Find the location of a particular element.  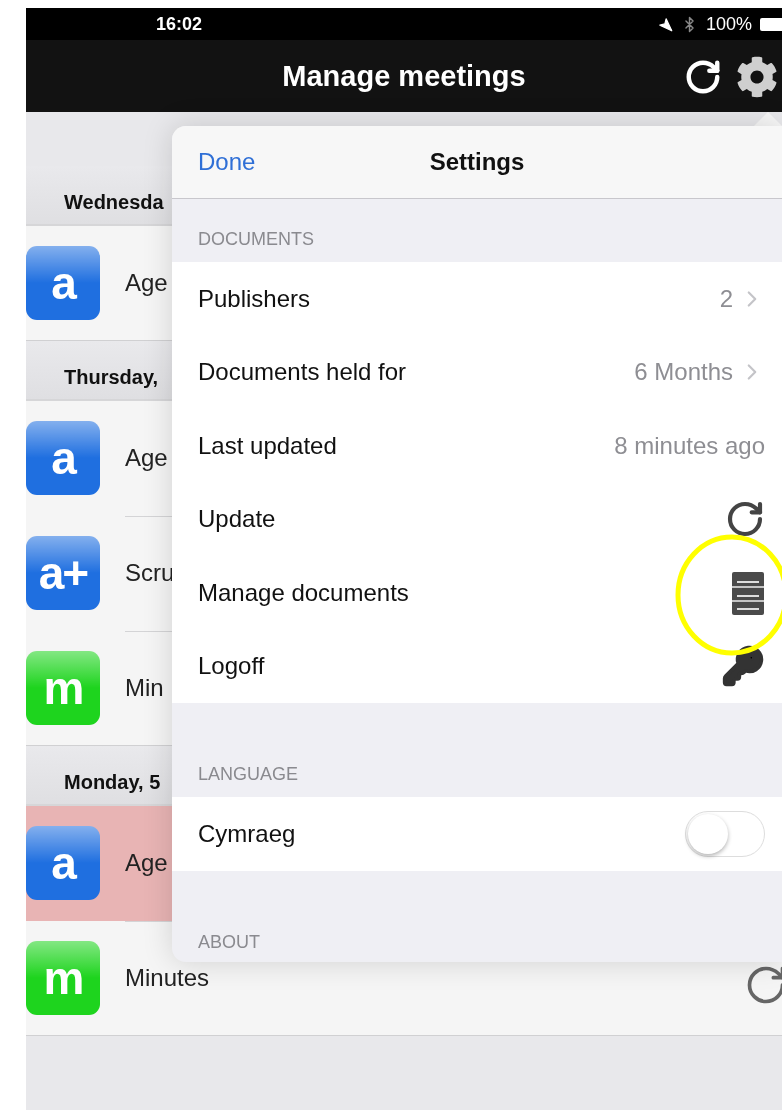

setting-label: Documents held for is located at coordinates (303, 372).